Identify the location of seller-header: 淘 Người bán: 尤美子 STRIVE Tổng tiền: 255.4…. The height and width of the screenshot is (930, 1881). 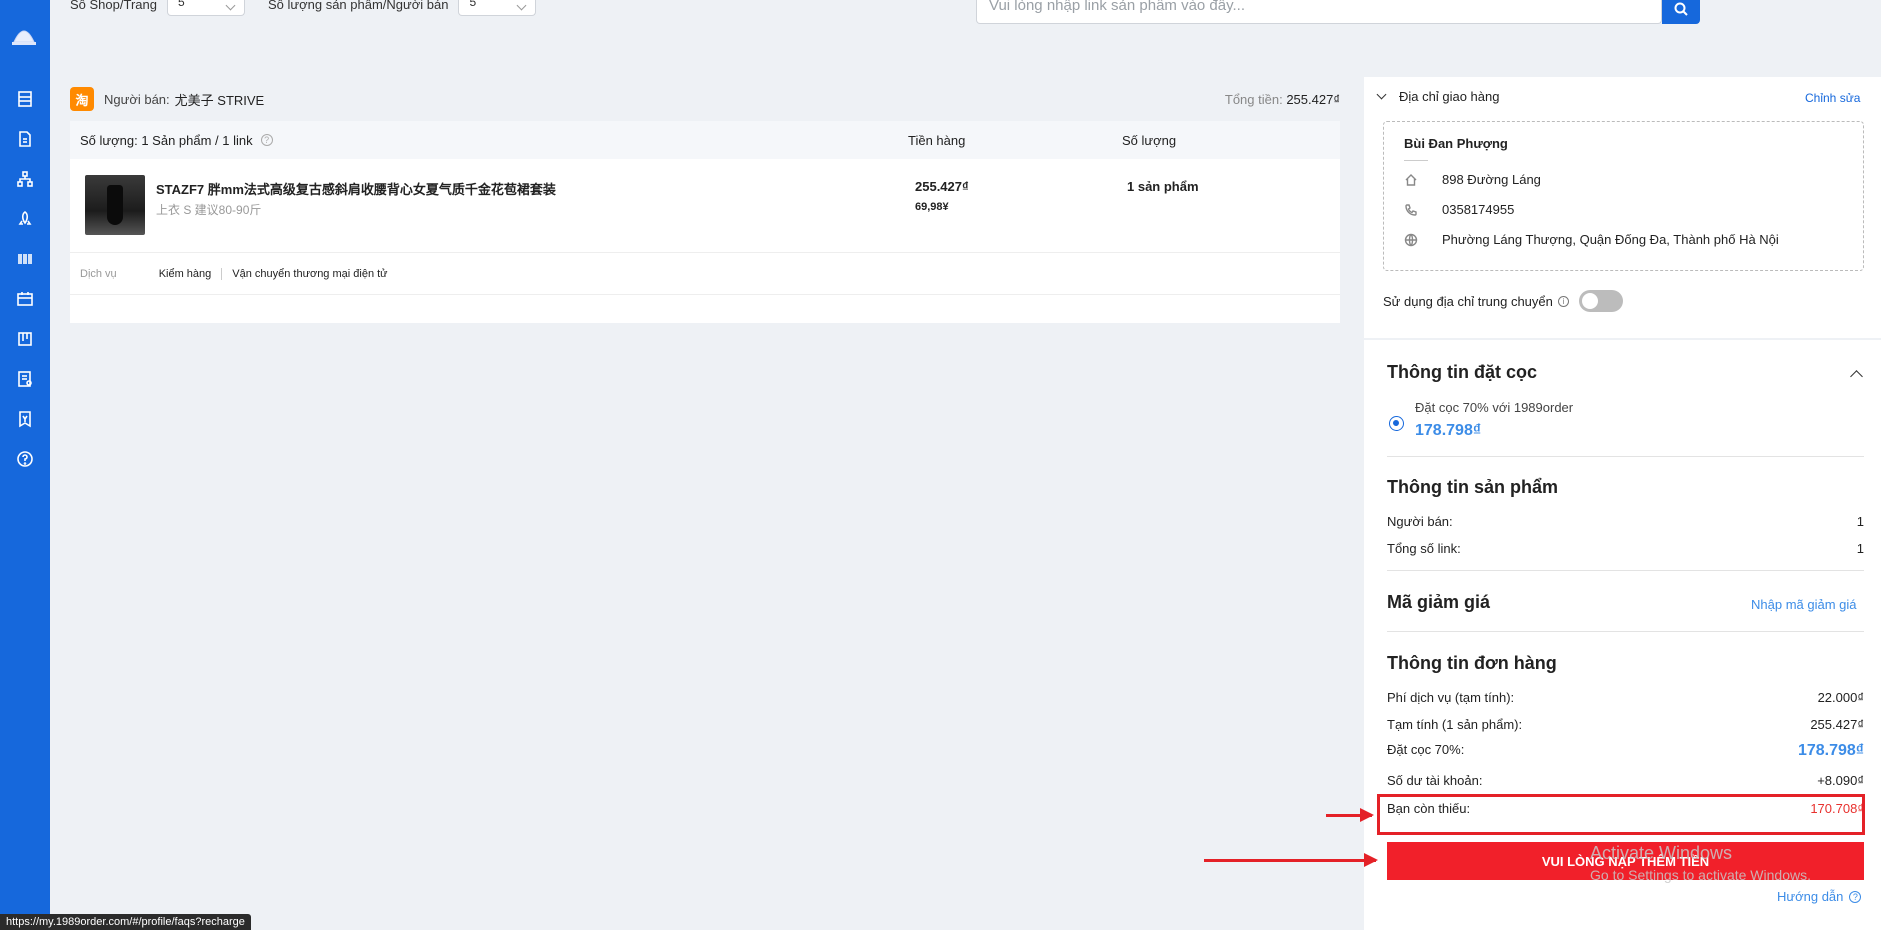
(705, 99).